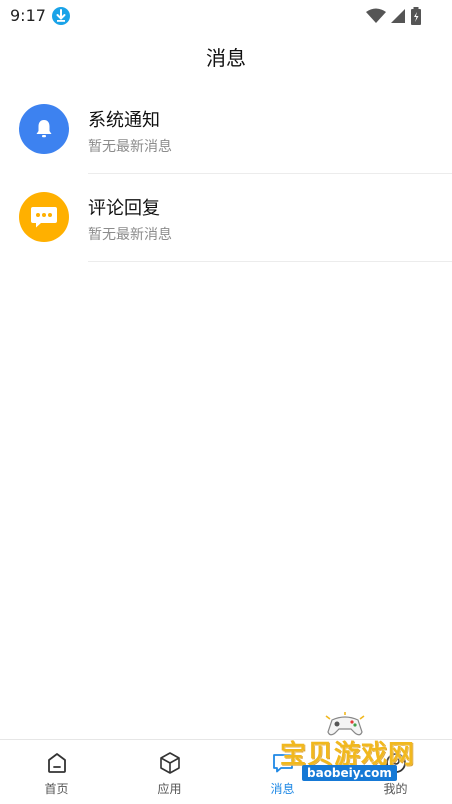  I want to click on tab-home: 首页, so click(56, 772).